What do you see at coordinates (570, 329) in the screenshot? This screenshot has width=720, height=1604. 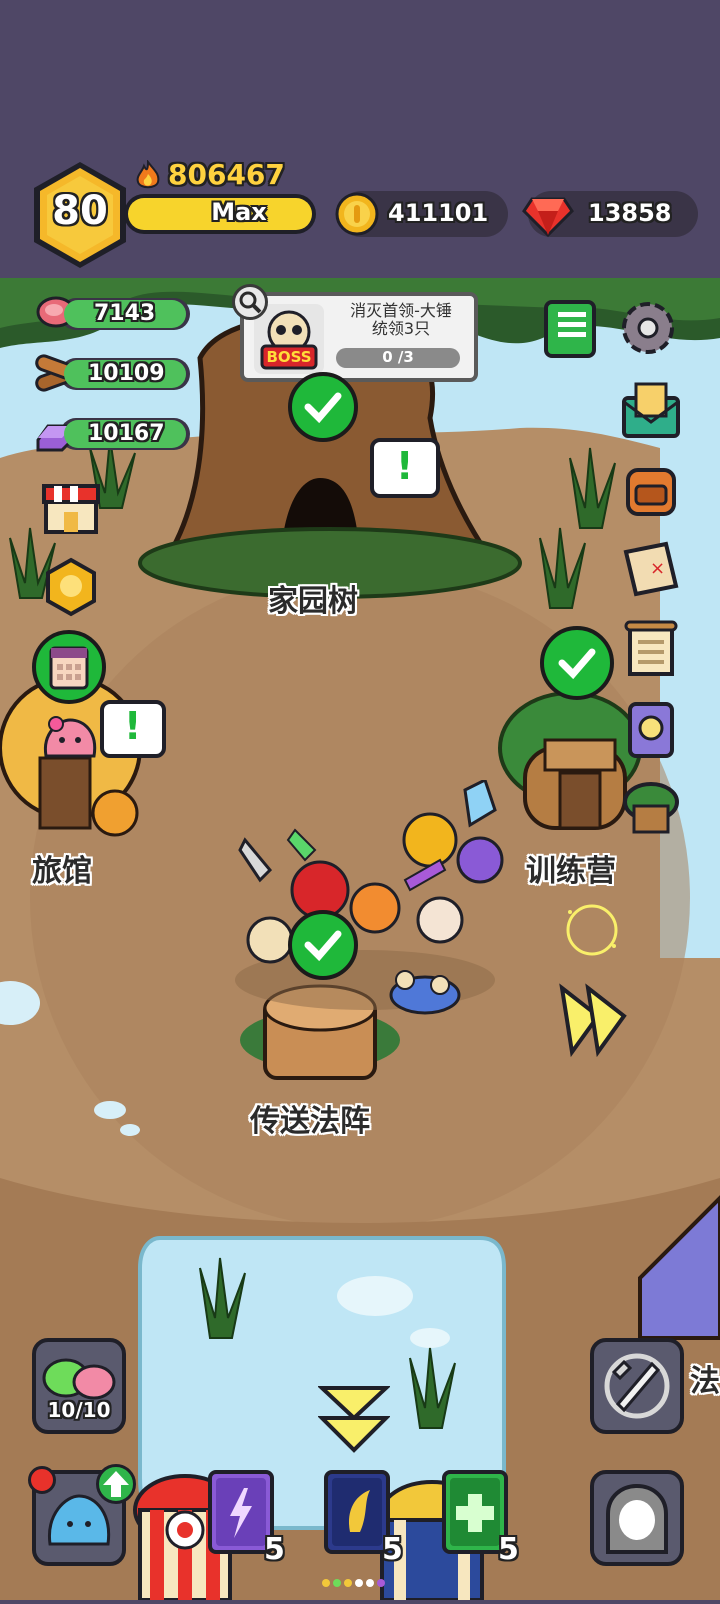 I see `green-book-icon` at bounding box center [570, 329].